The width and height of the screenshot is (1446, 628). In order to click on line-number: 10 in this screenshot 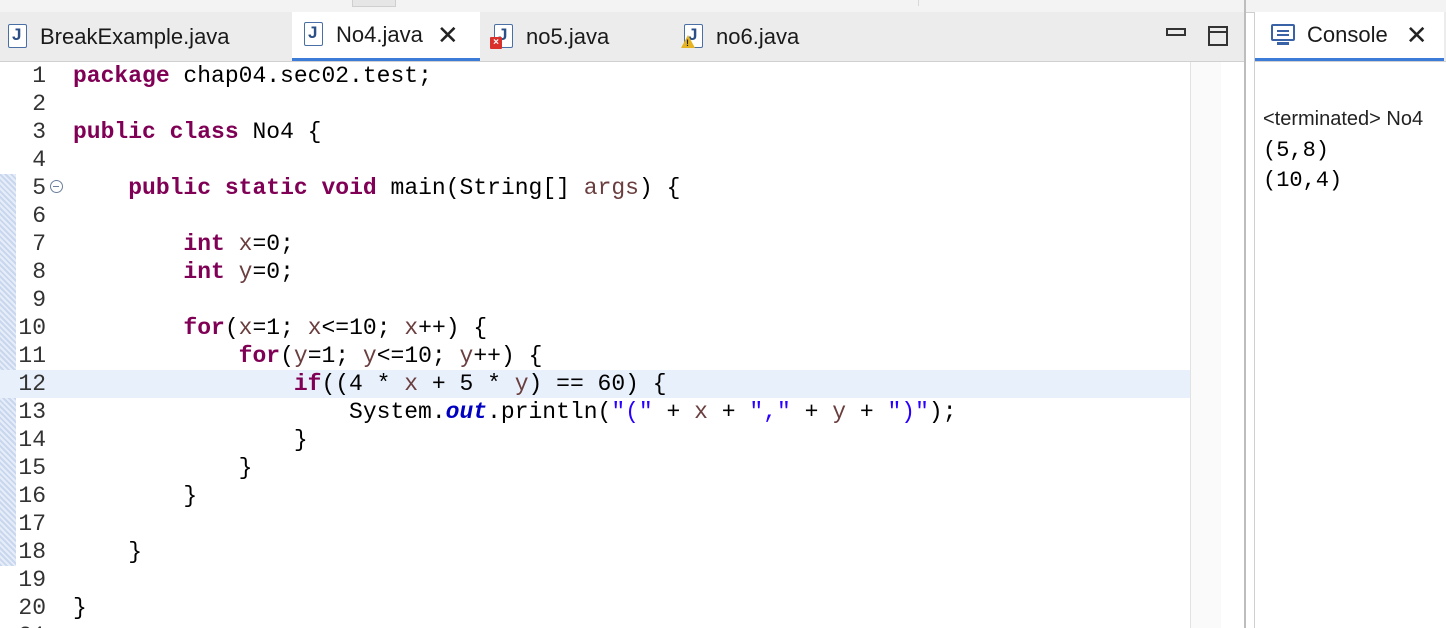, I will do `click(32, 328)`.